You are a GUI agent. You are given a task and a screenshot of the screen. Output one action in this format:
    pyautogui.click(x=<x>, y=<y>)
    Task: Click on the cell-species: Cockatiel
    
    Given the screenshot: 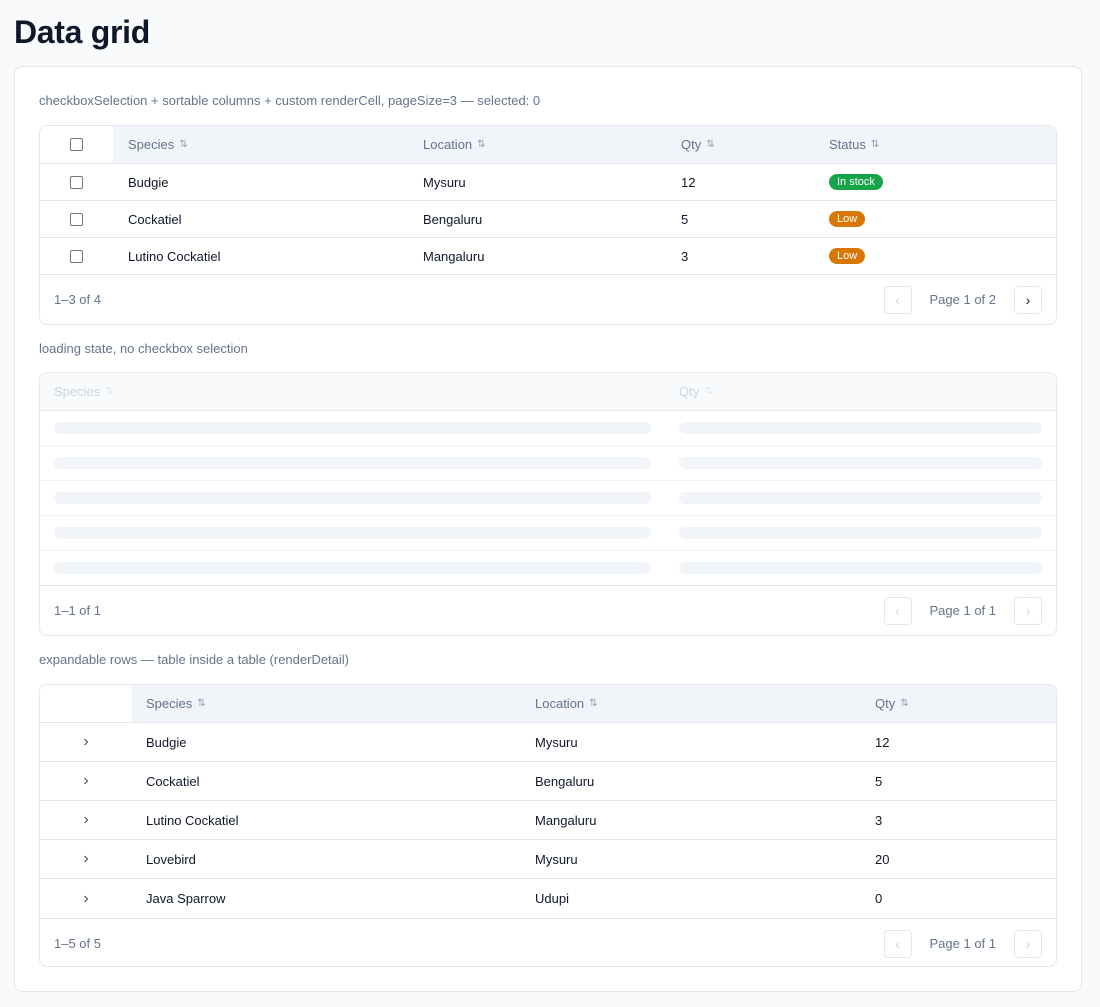 What is the action you would take?
    pyautogui.click(x=173, y=781)
    